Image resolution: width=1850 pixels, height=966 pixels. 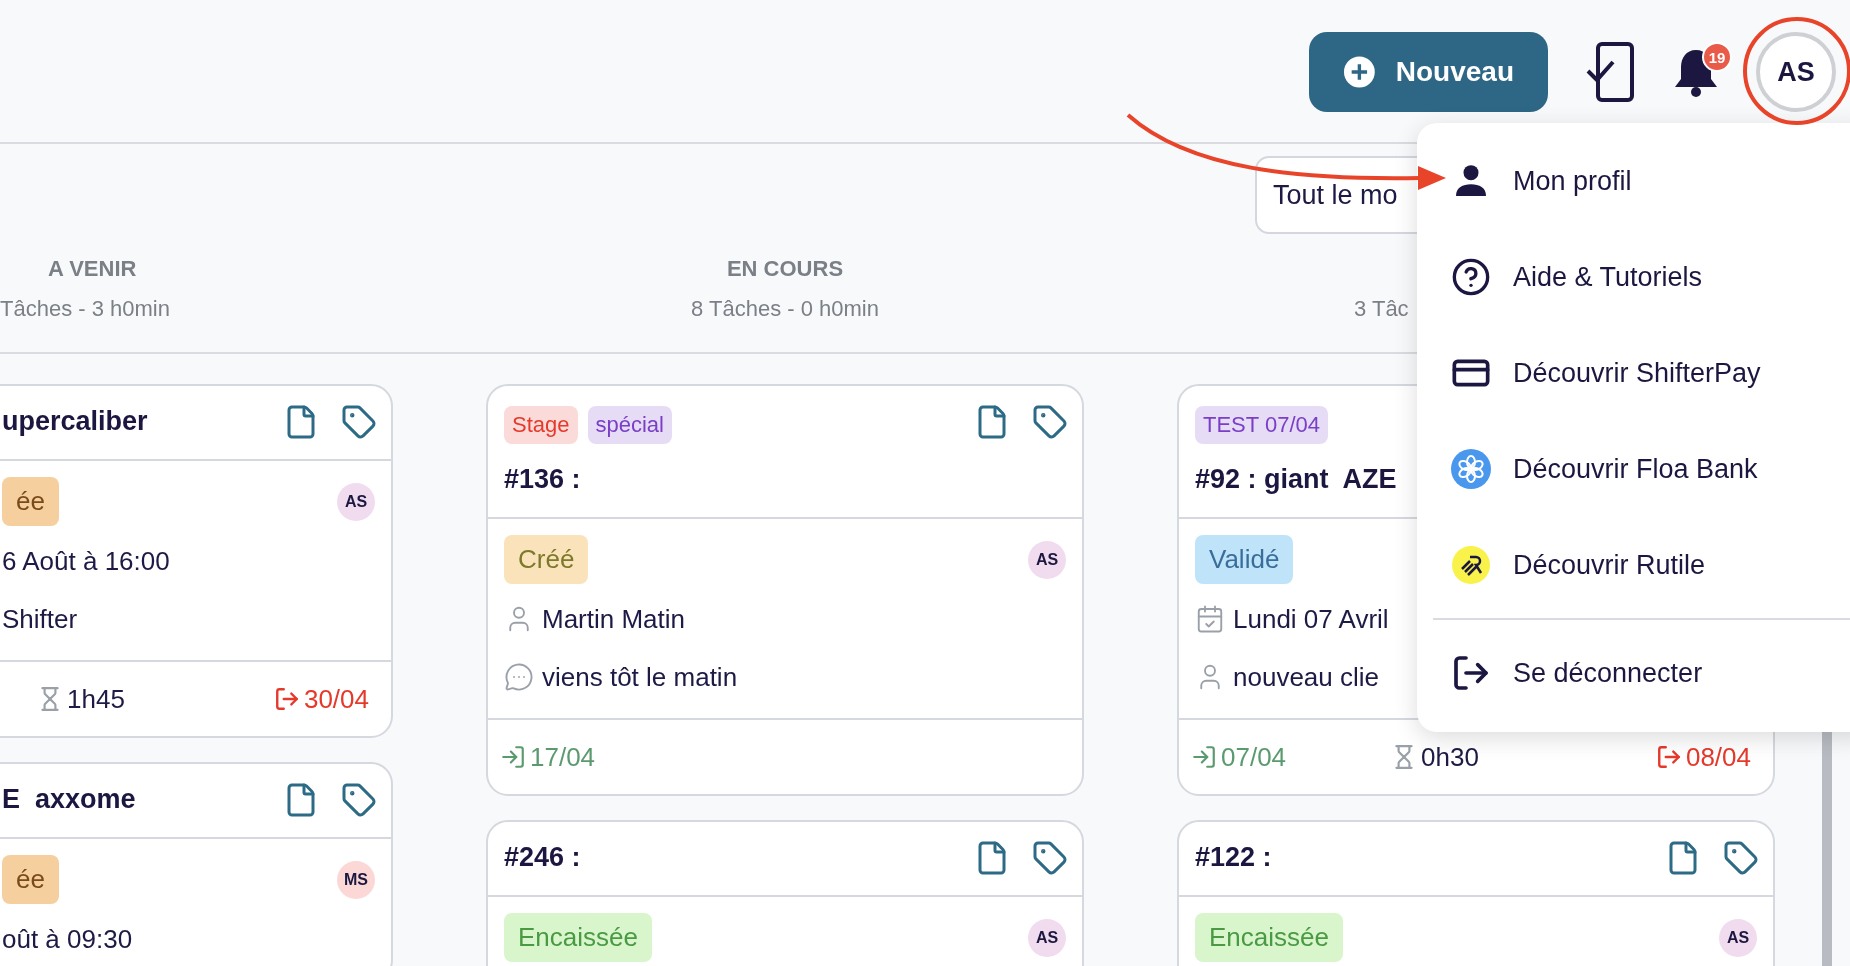 I want to click on help-icon, so click(x=1471, y=277).